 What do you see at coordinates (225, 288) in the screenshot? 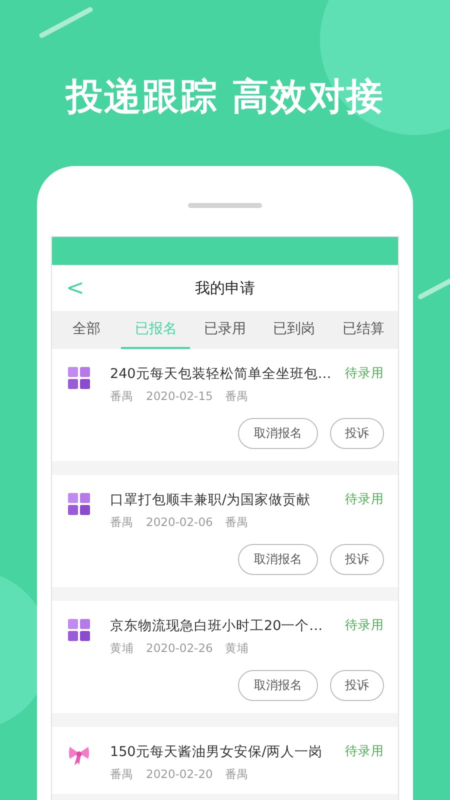
I see `screen-title: 我的申请` at bounding box center [225, 288].